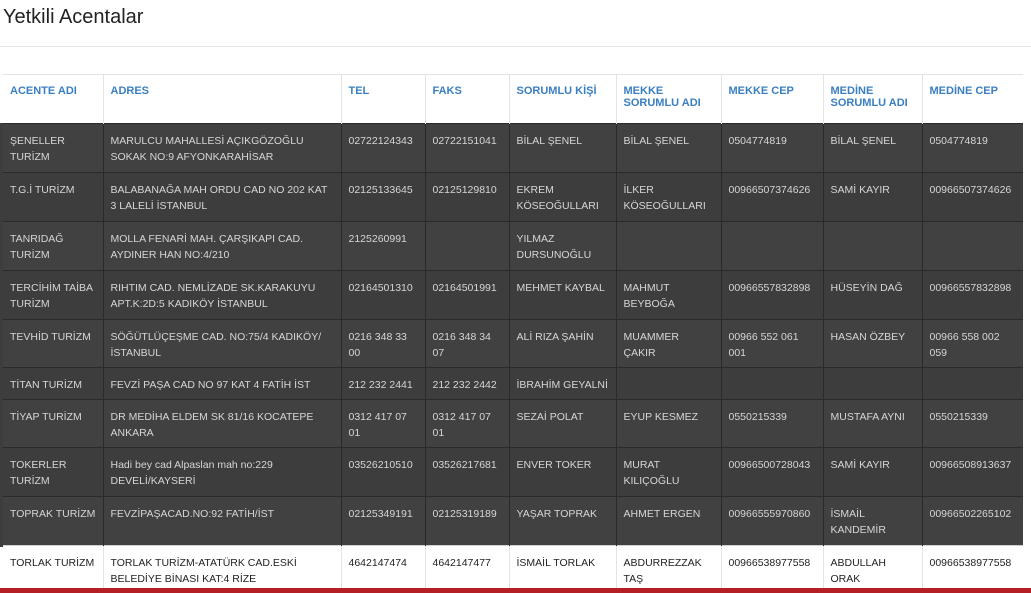  Describe the element at coordinates (972, 521) in the screenshot. I see `table-cell: 00966502265102` at that location.